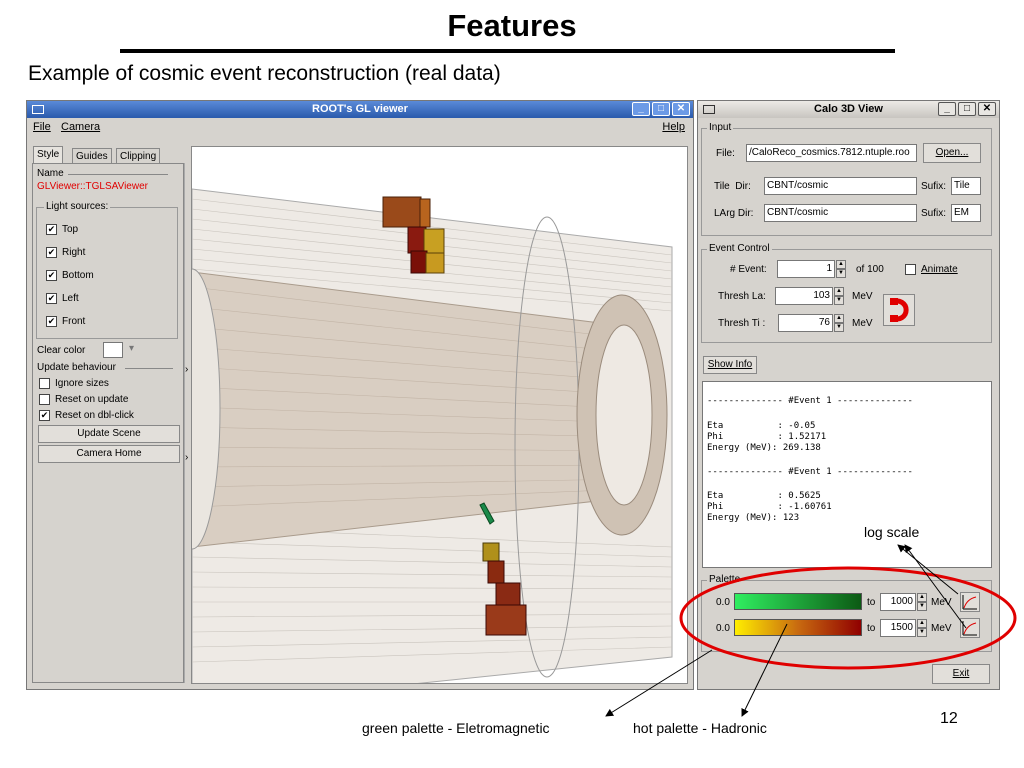 The image size is (1024, 768). I want to click on hot-palette-annotation: hot palette - Hadronic, so click(700, 728).